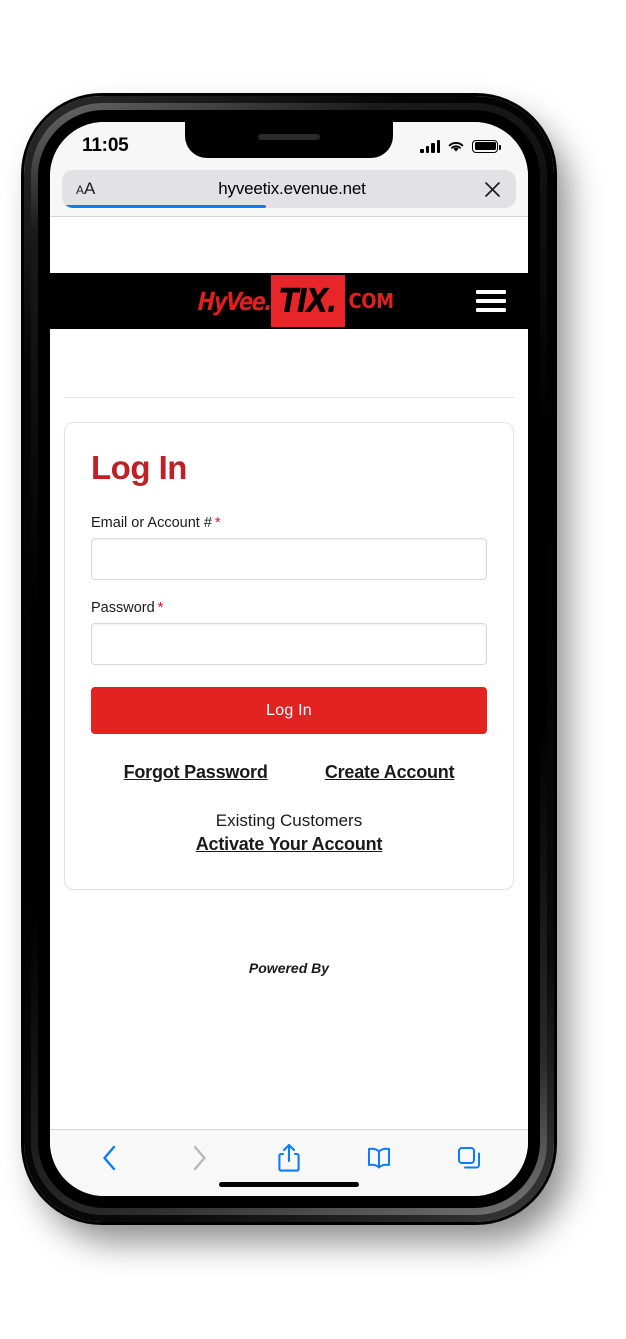 The height and width of the screenshot is (1339, 626). What do you see at coordinates (99, 189) in the screenshot?
I see `text-size-button: AA` at bounding box center [99, 189].